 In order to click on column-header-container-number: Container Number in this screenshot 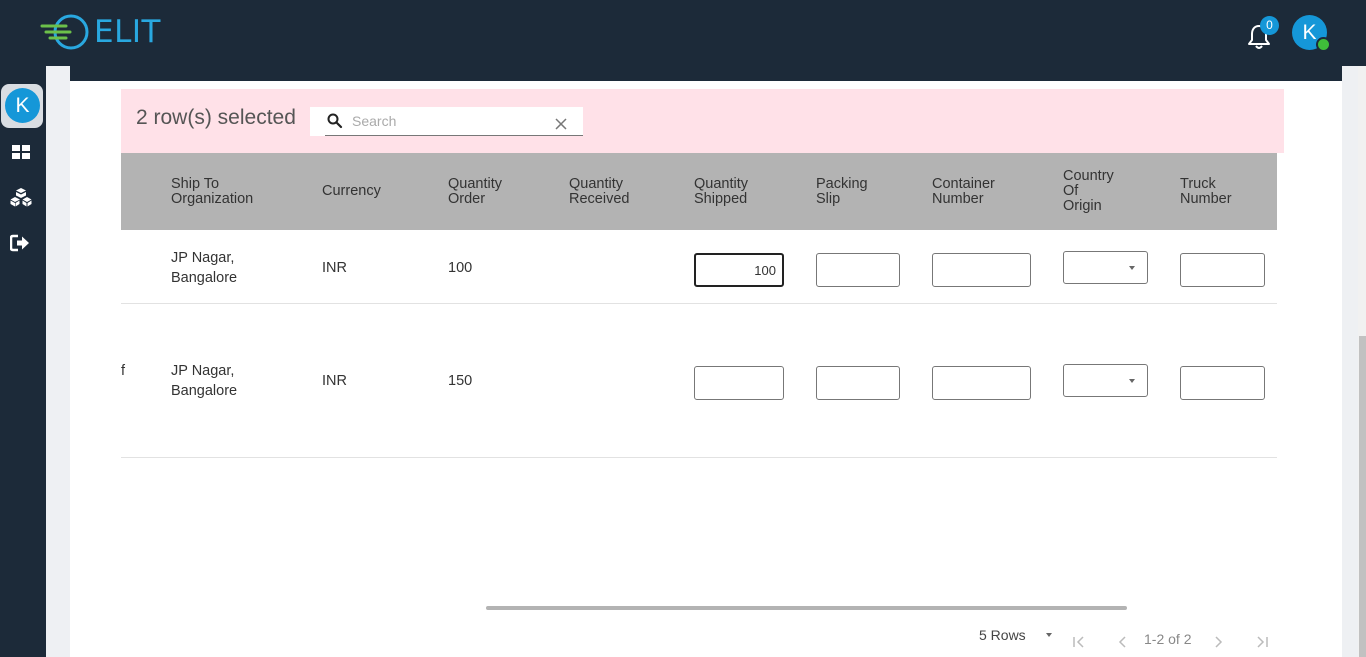, I will do `click(963, 192)`.